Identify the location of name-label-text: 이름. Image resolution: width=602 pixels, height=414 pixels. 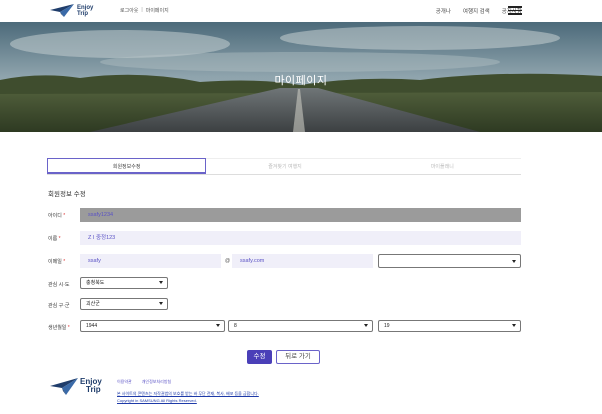
(53, 239).